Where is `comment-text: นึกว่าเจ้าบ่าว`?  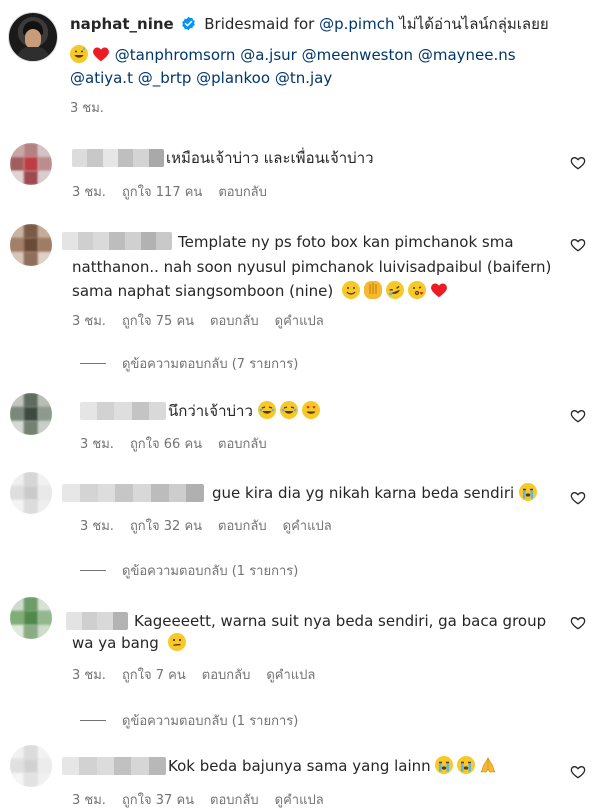 comment-text: นึกว่าเจ้าบ่าว is located at coordinates (210, 411).